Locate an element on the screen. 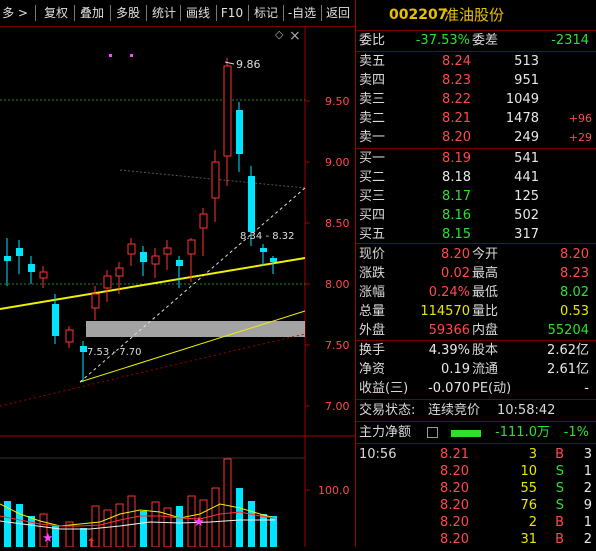 This screenshot has height=551, width=596. order-price: 8.20 is located at coordinates (456, 137).